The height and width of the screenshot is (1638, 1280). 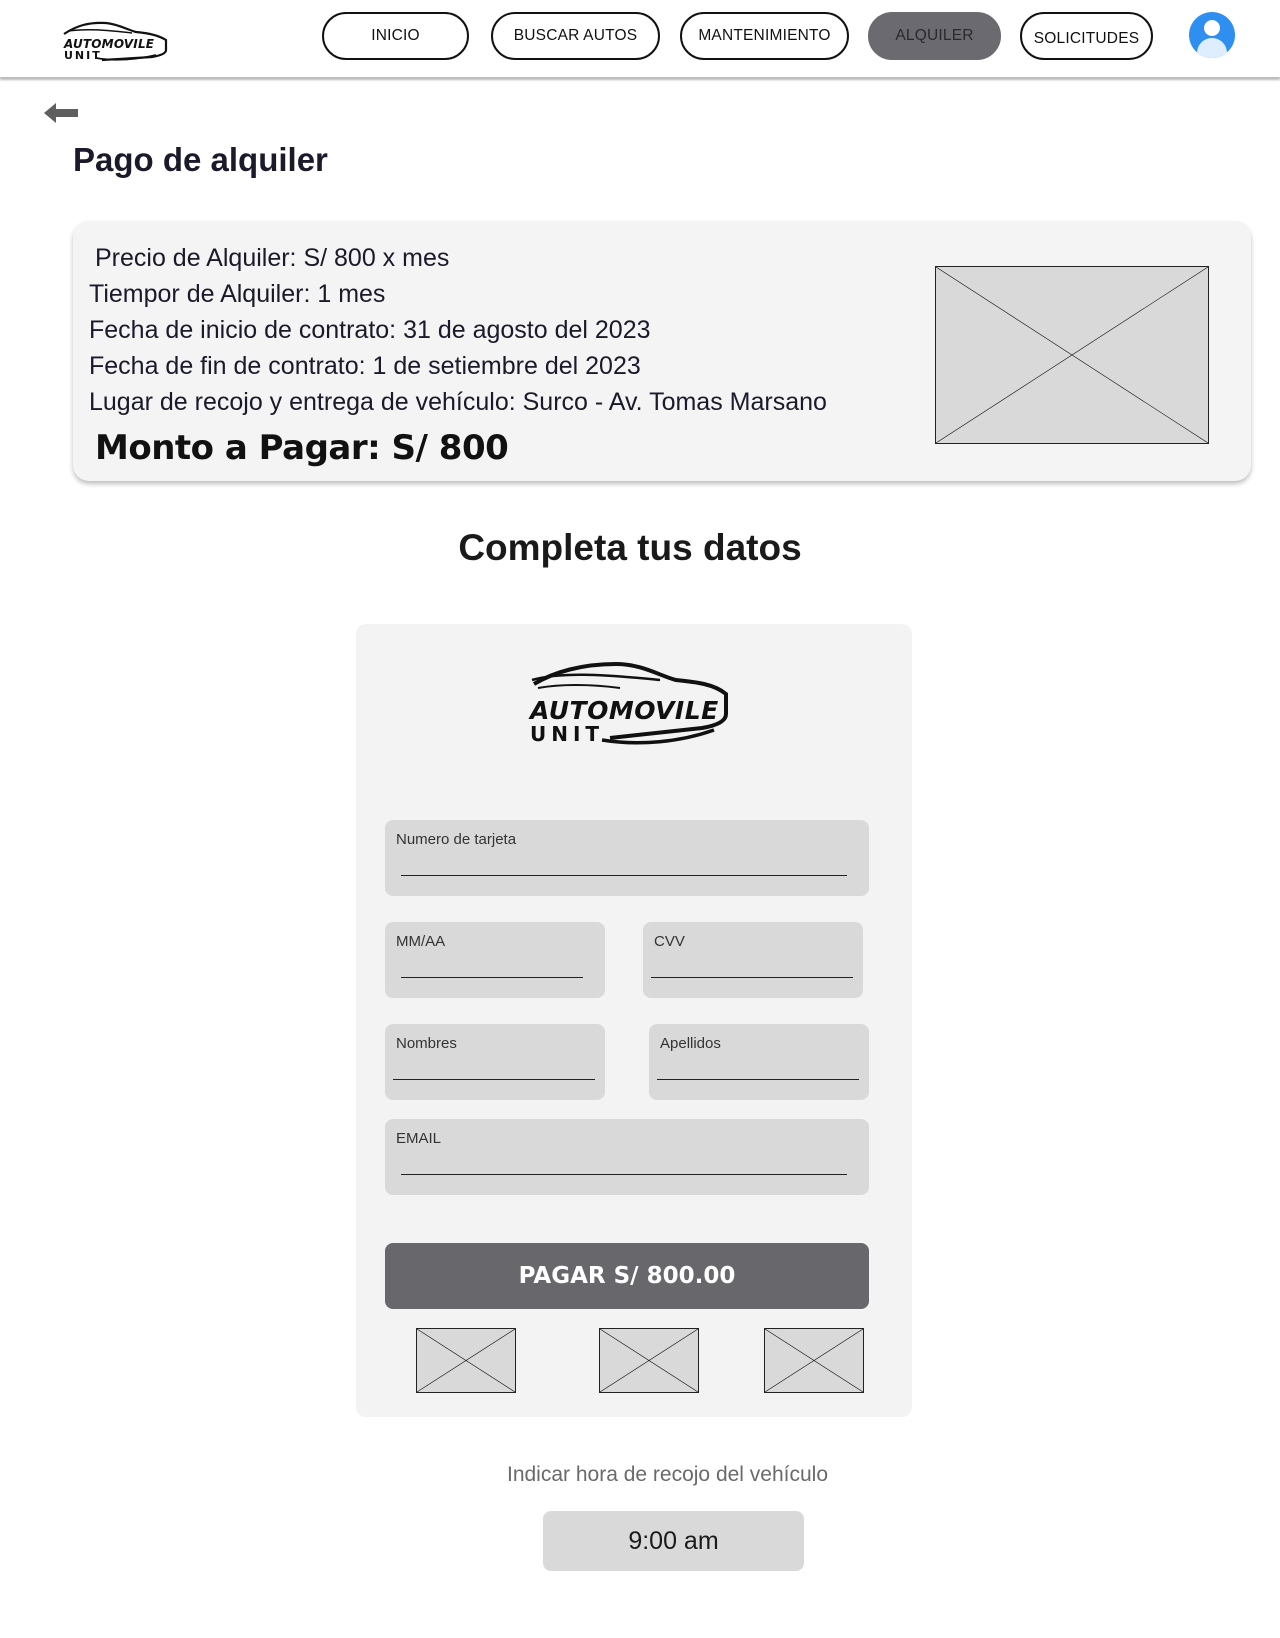 What do you see at coordinates (624, 710) in the screenshot?
I see `logo-text-line1: AUTOMOVILE` at bounding box center [624, 710].